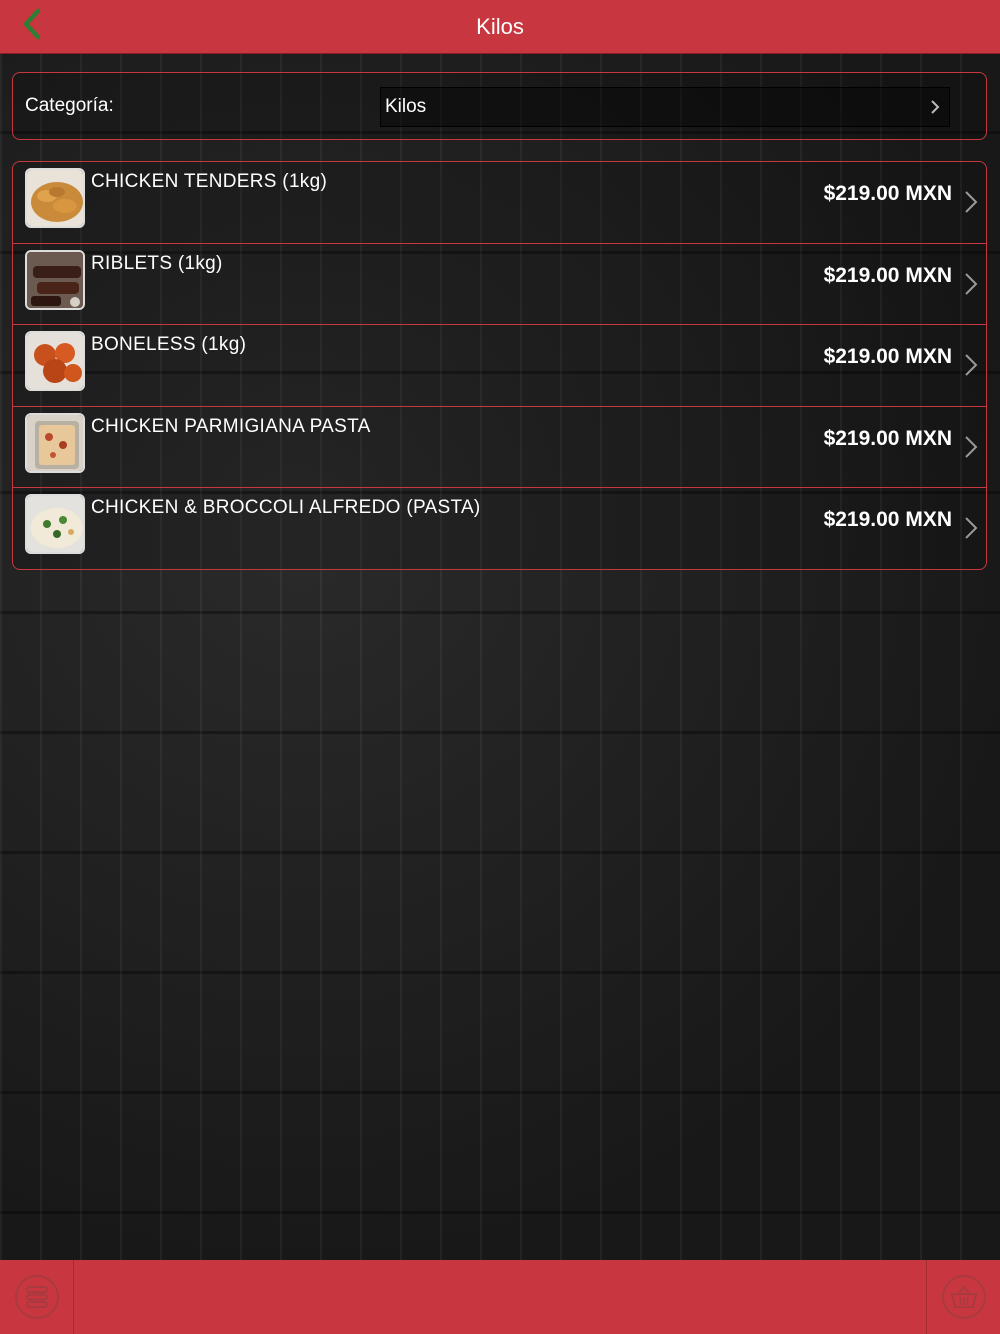  Describe the element at coordinates (55, 198) in the screenshot. I see `chicken-tenders-photo` at that location.